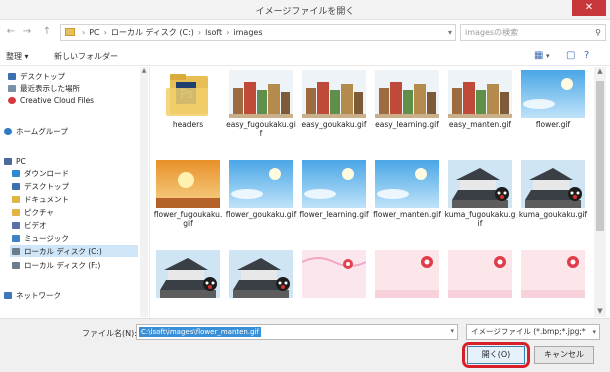 Image resolution: width=610 pixels, height=372 pixels. Describe the element at coordinates (407, 214) in the screenshot. I see `file-name-label: flower_manten.gif` at that location.